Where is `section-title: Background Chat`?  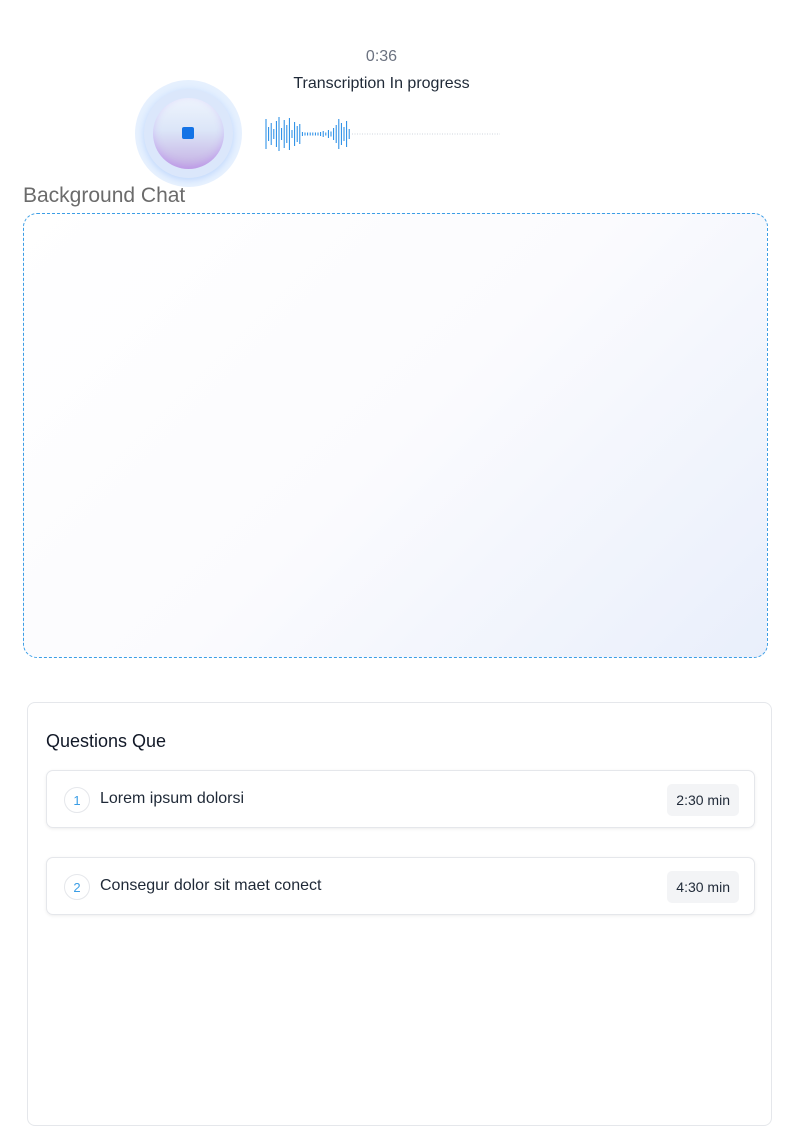 section-title: Background Chat is located at coordinates (104, 195).